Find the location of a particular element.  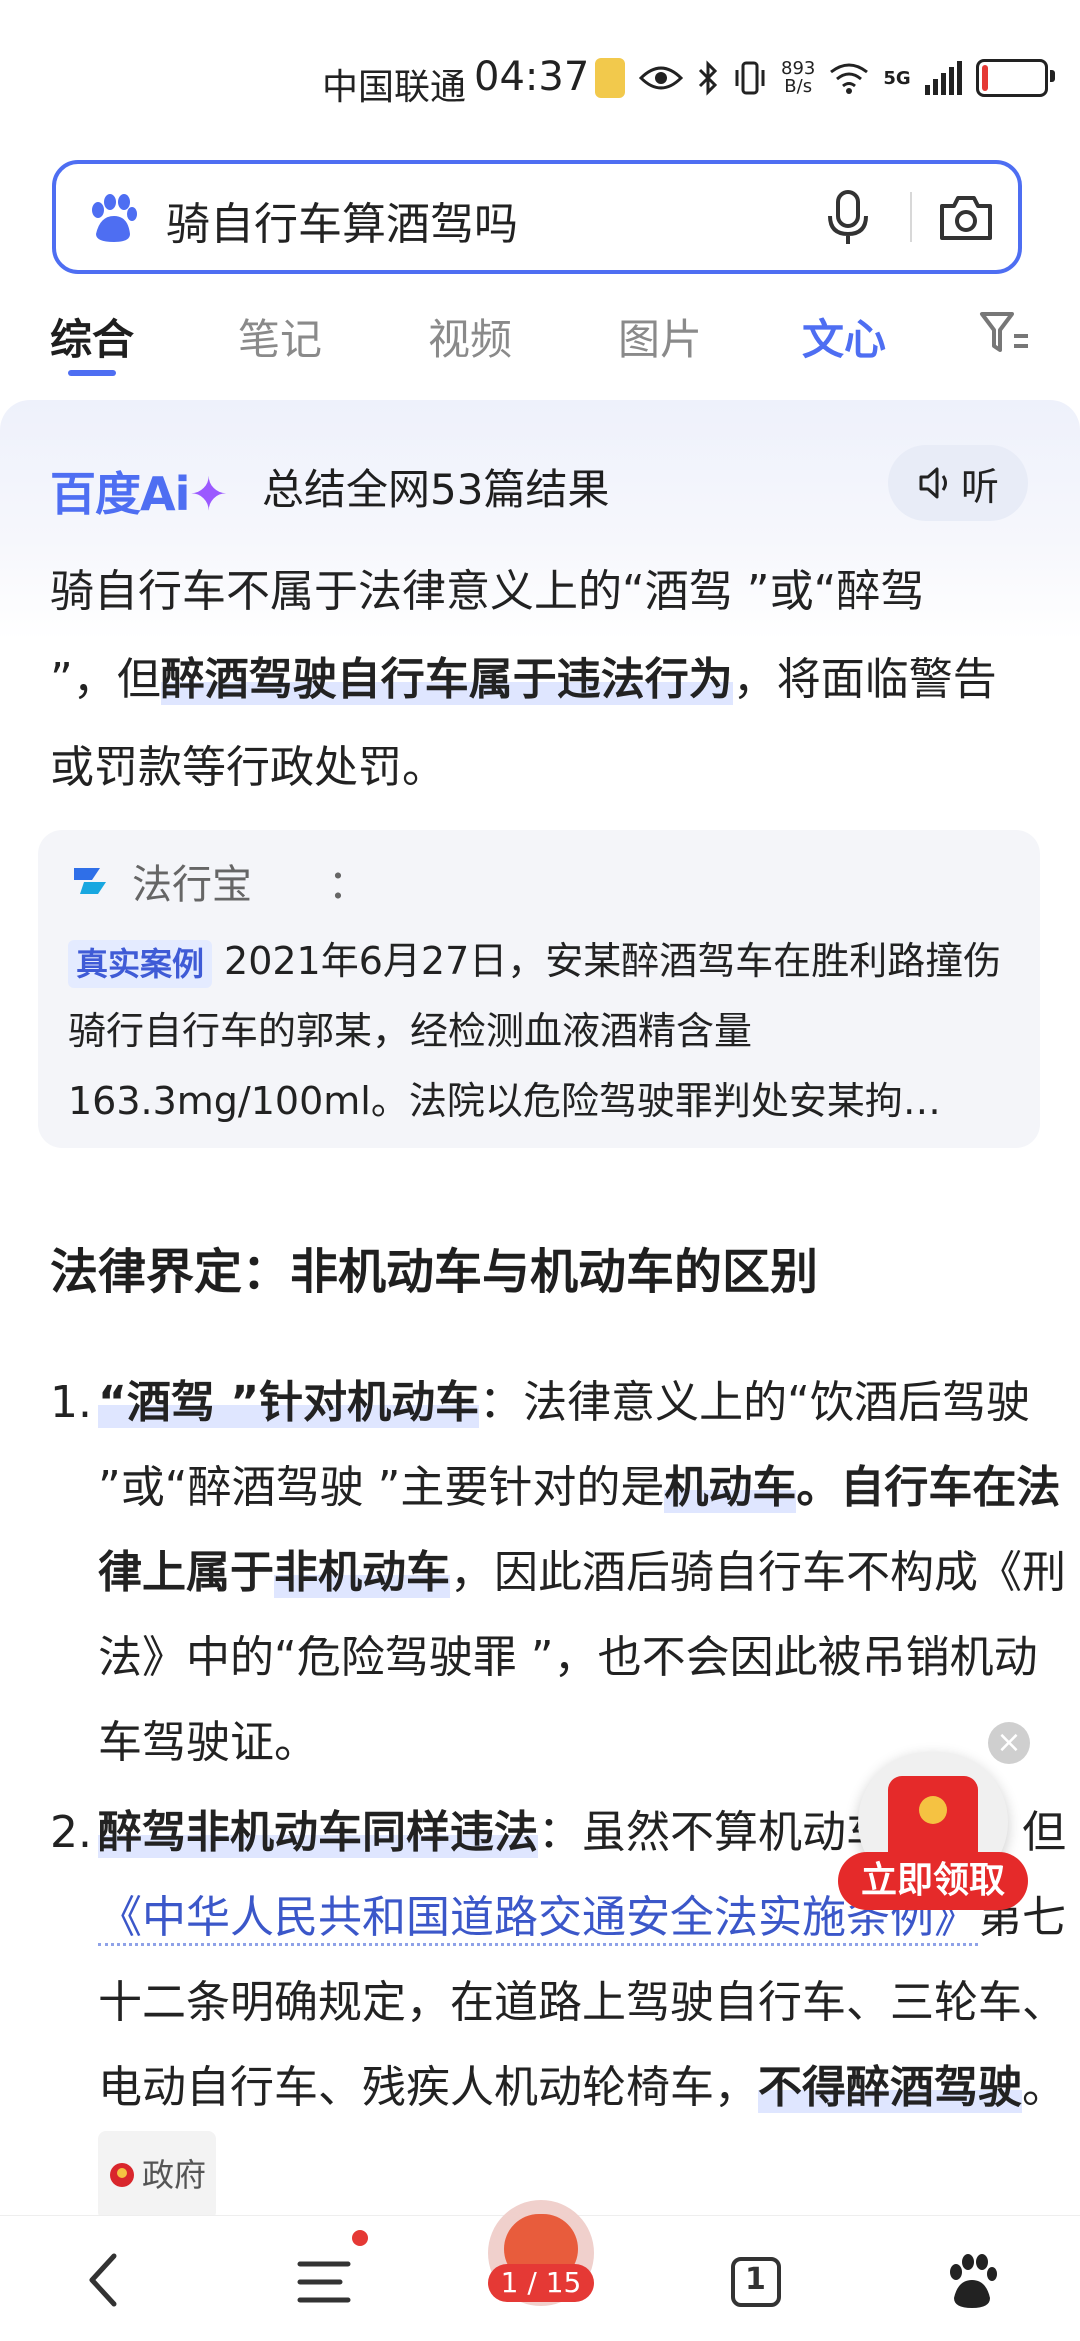

tab-count: 1 is located at coordinates (755, 2279).